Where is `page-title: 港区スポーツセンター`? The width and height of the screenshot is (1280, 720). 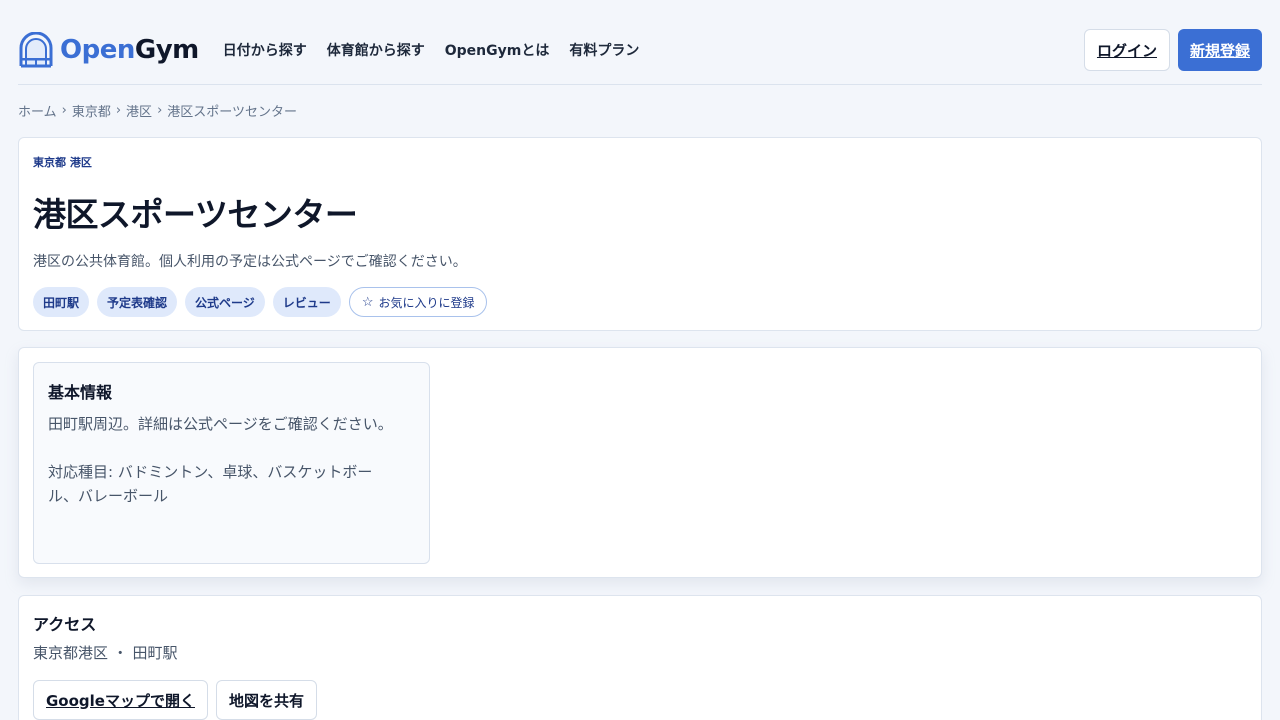 page-title: 港区スポーツセンター is located at coordinates (195, 214).